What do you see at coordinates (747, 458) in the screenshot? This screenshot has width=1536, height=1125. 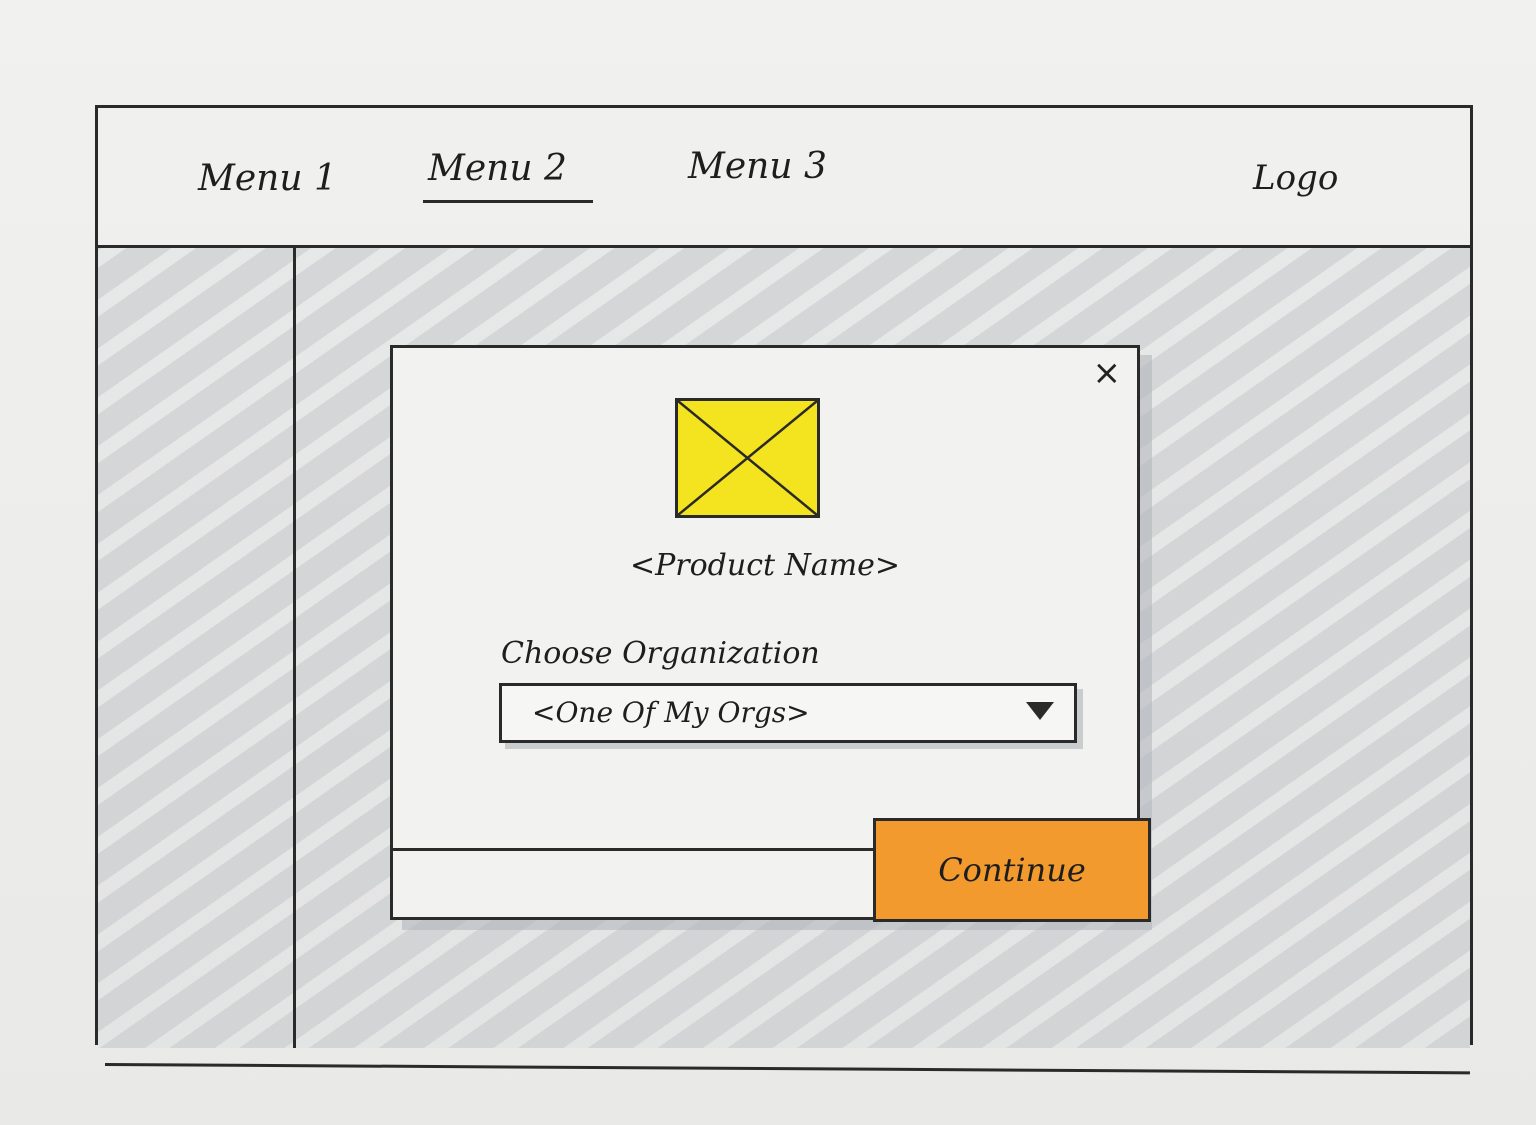 I see `image-placeholder-icon` at bounding box center [747, 458].